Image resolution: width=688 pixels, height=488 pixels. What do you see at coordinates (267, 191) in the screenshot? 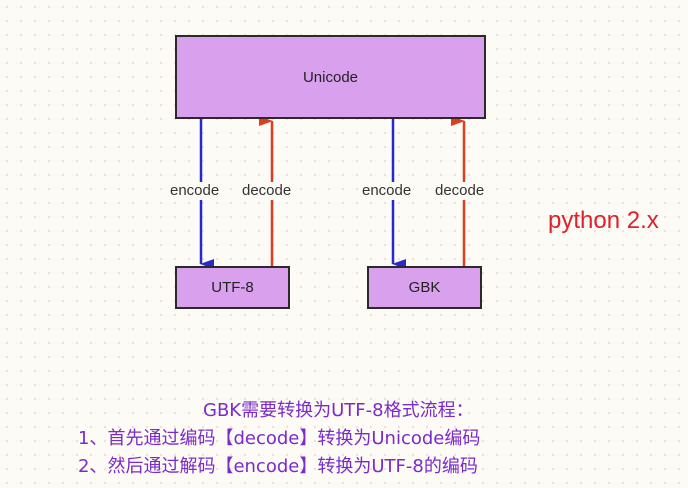
I see `decode-label-utf8: decode` at bounding box center [267, 191].